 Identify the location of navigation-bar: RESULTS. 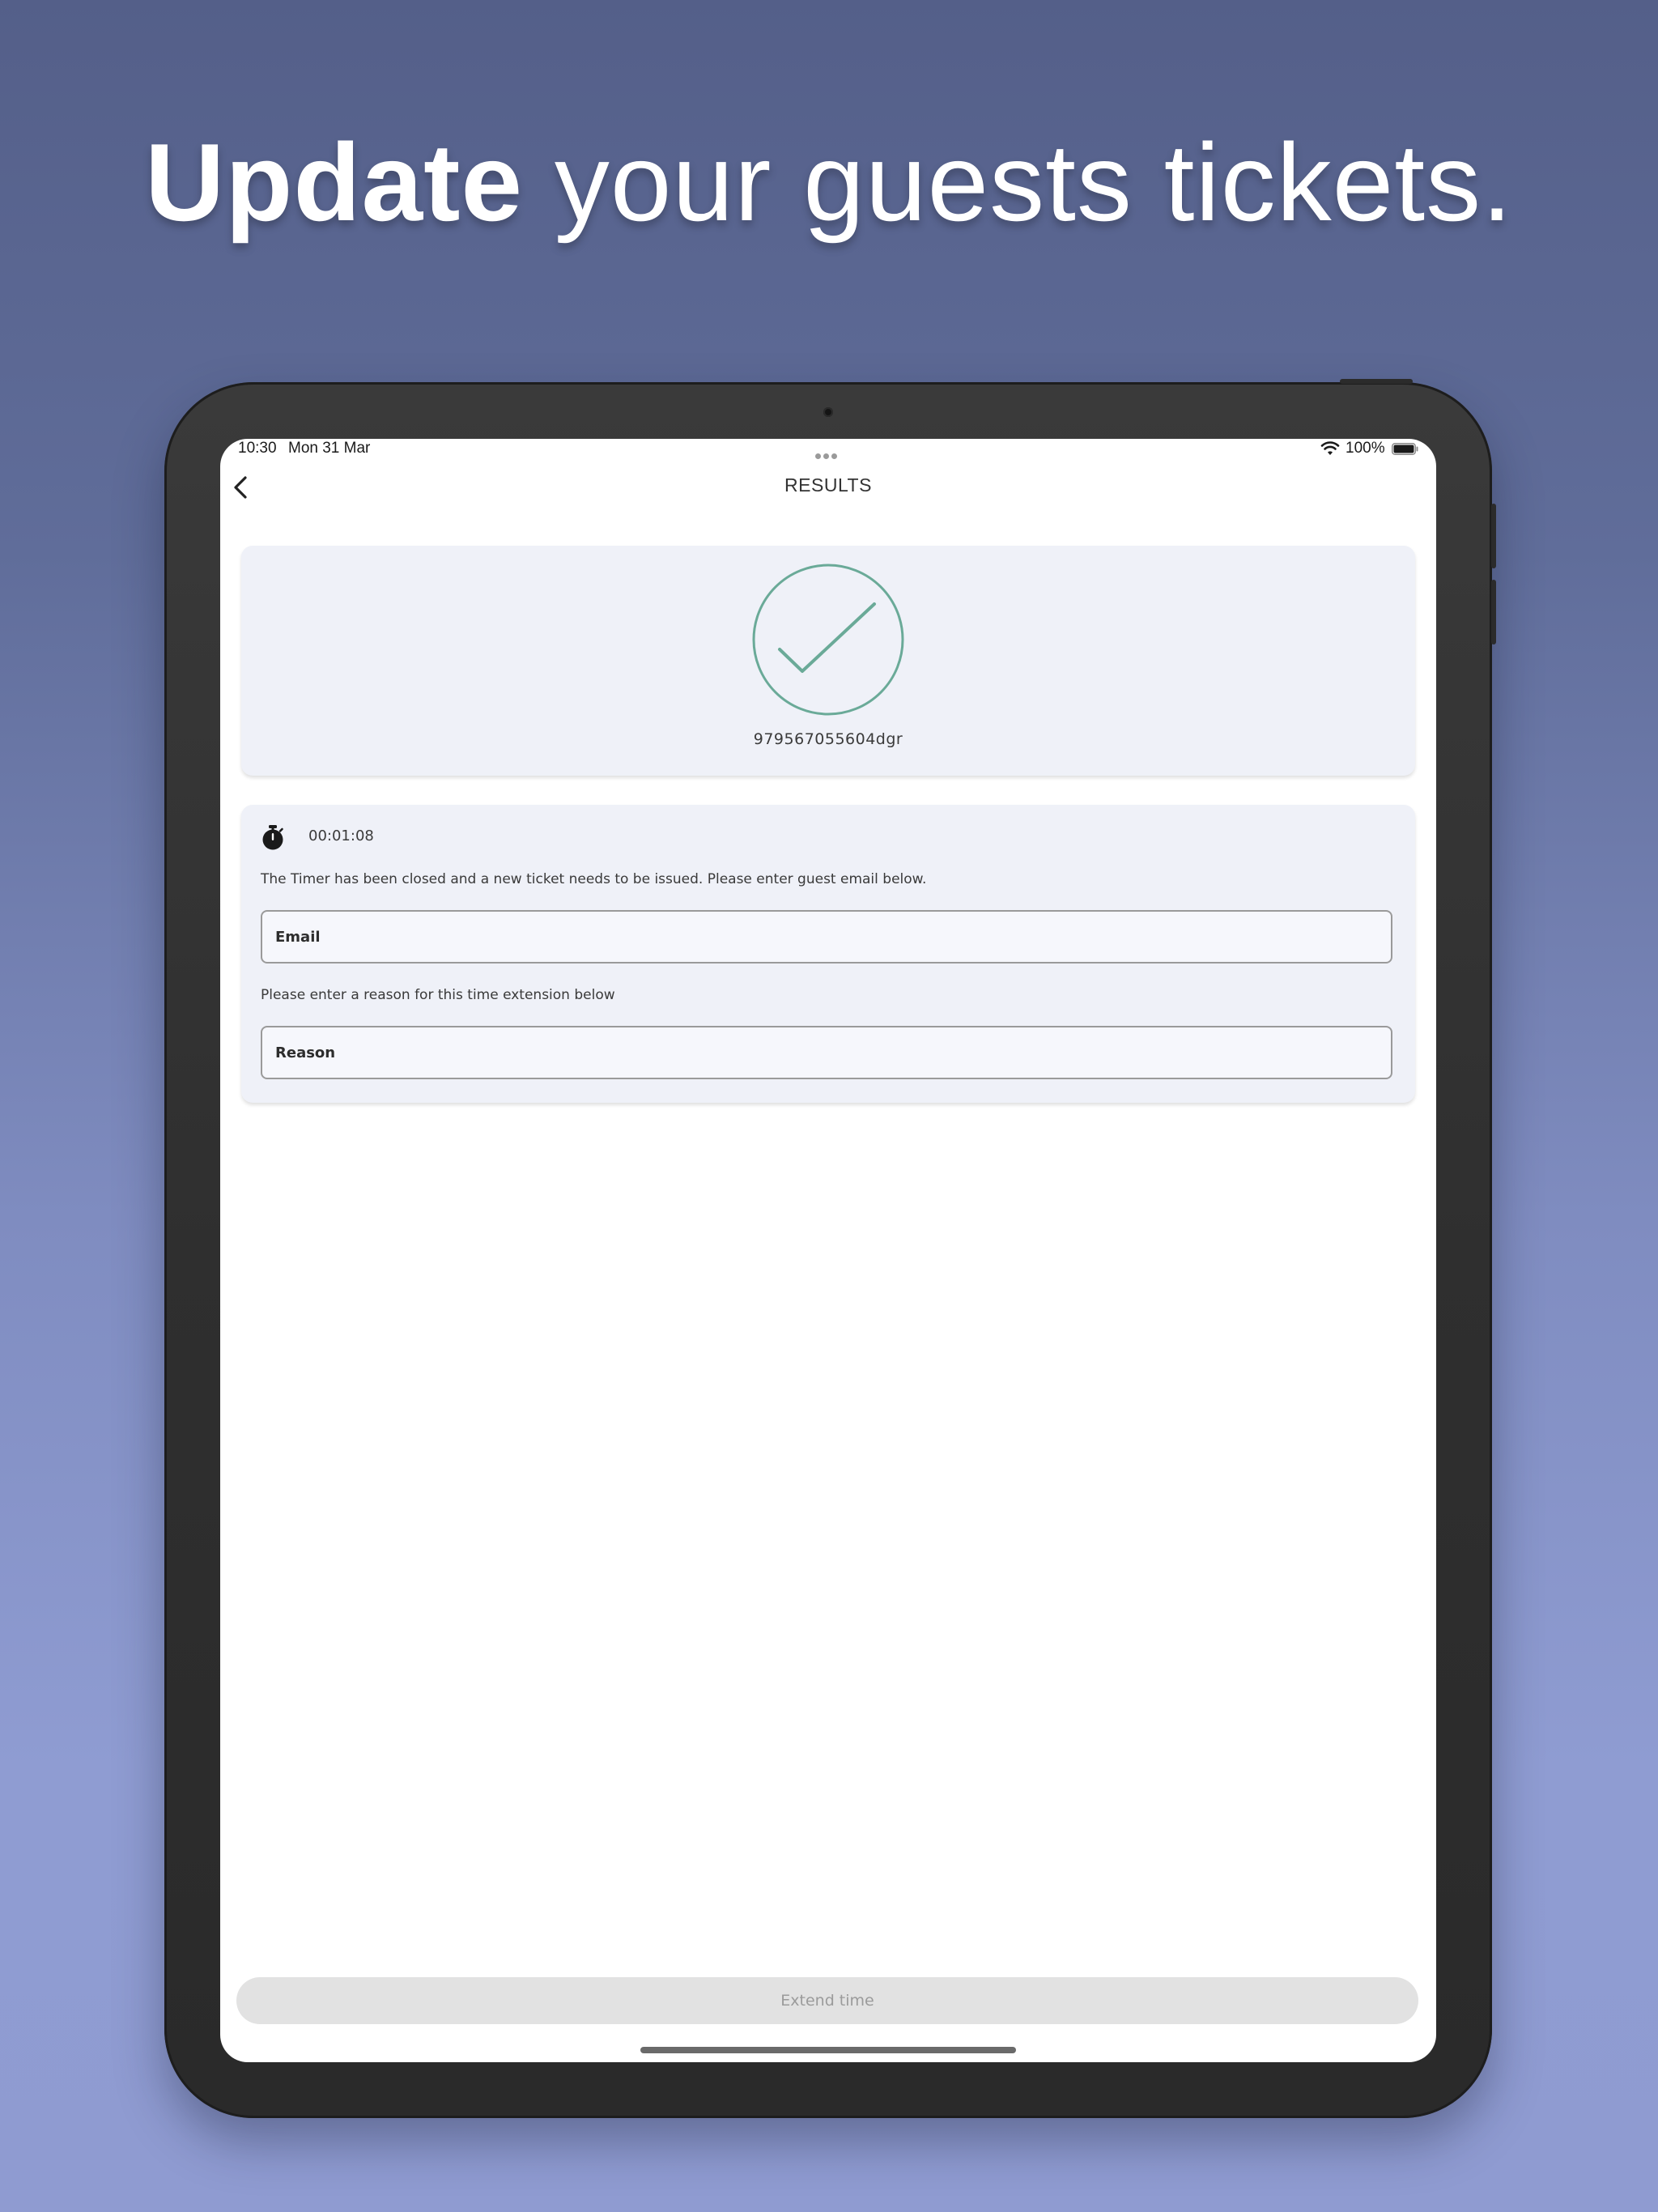
(828, 488).